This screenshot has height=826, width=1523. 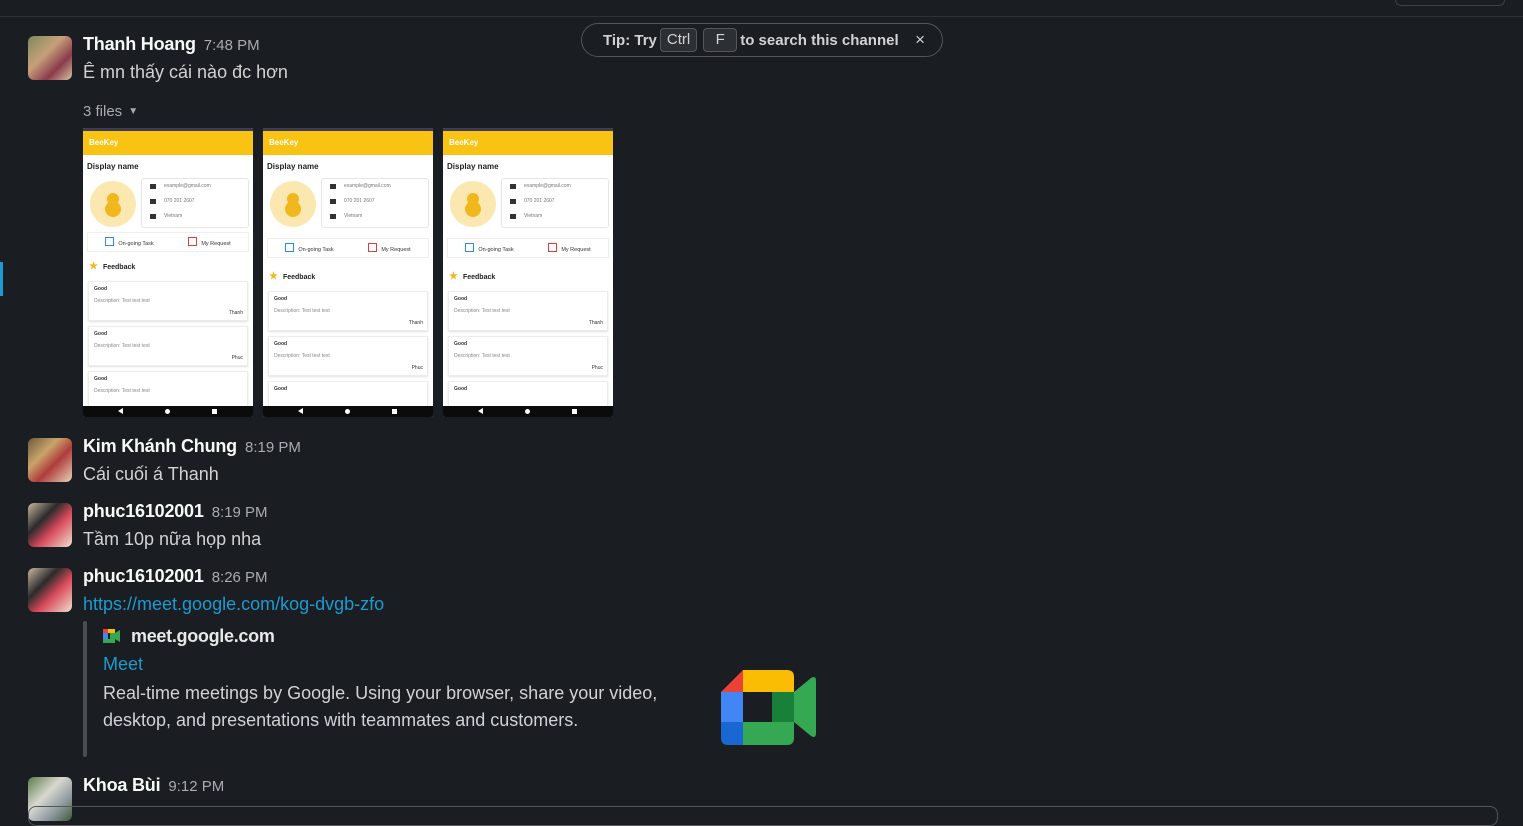 I want to click on unfurl-title: Meet, so click(x=123, y=664).